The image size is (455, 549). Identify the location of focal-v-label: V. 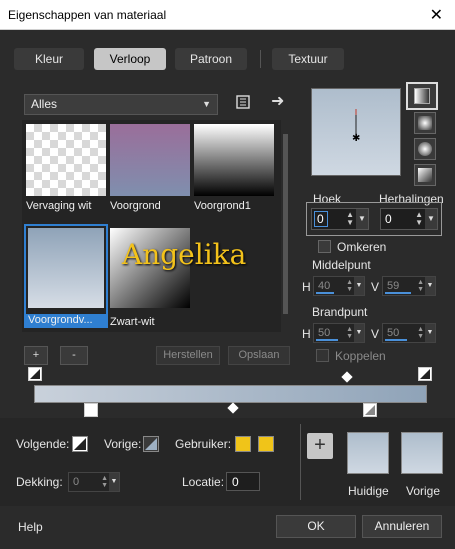
(375, 334).